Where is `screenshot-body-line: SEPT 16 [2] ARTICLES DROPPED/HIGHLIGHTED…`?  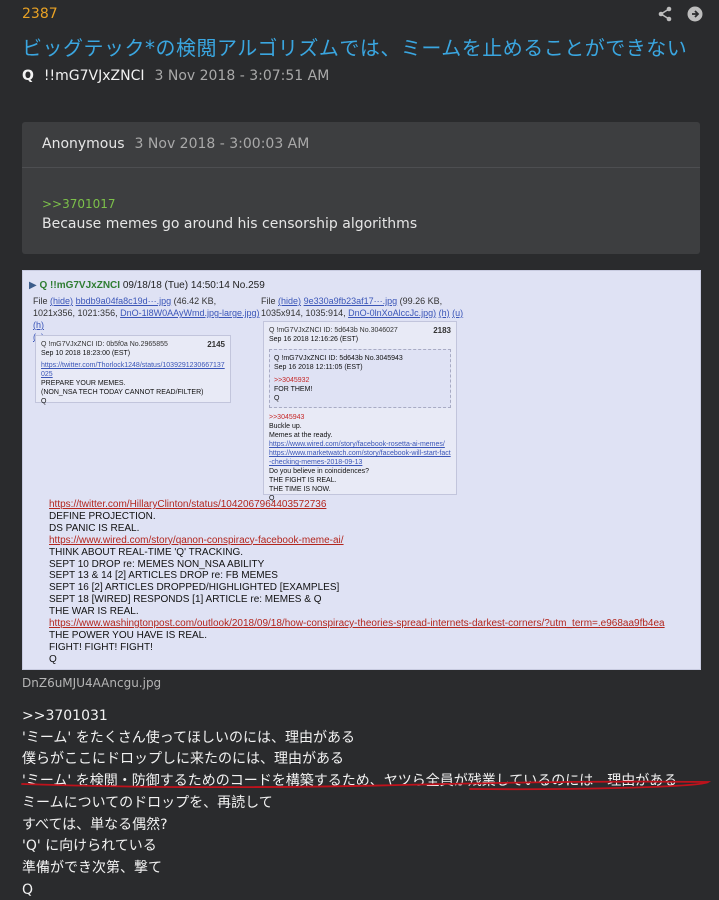
screenshot-body-line: SEPT 16 [2] ARTICLES DROPPED/HIGHLIGHTED… is located at coordinates (194, 588).